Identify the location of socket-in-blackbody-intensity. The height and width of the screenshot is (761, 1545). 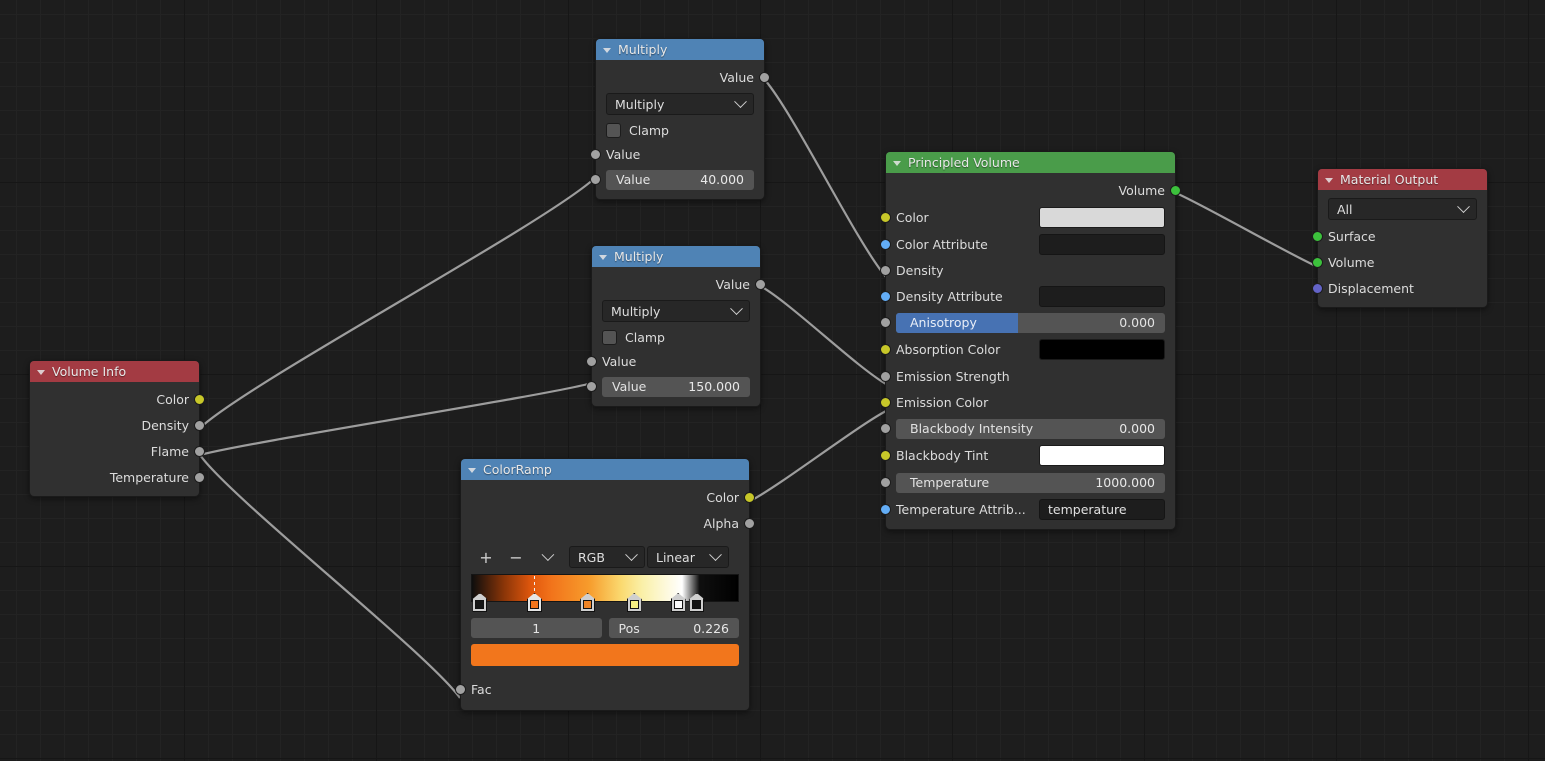
(885, 428).